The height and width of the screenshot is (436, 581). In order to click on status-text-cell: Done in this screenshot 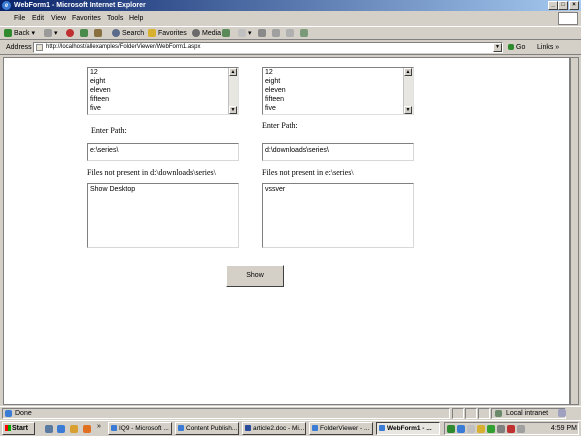, I will do `click(226, 413)`.